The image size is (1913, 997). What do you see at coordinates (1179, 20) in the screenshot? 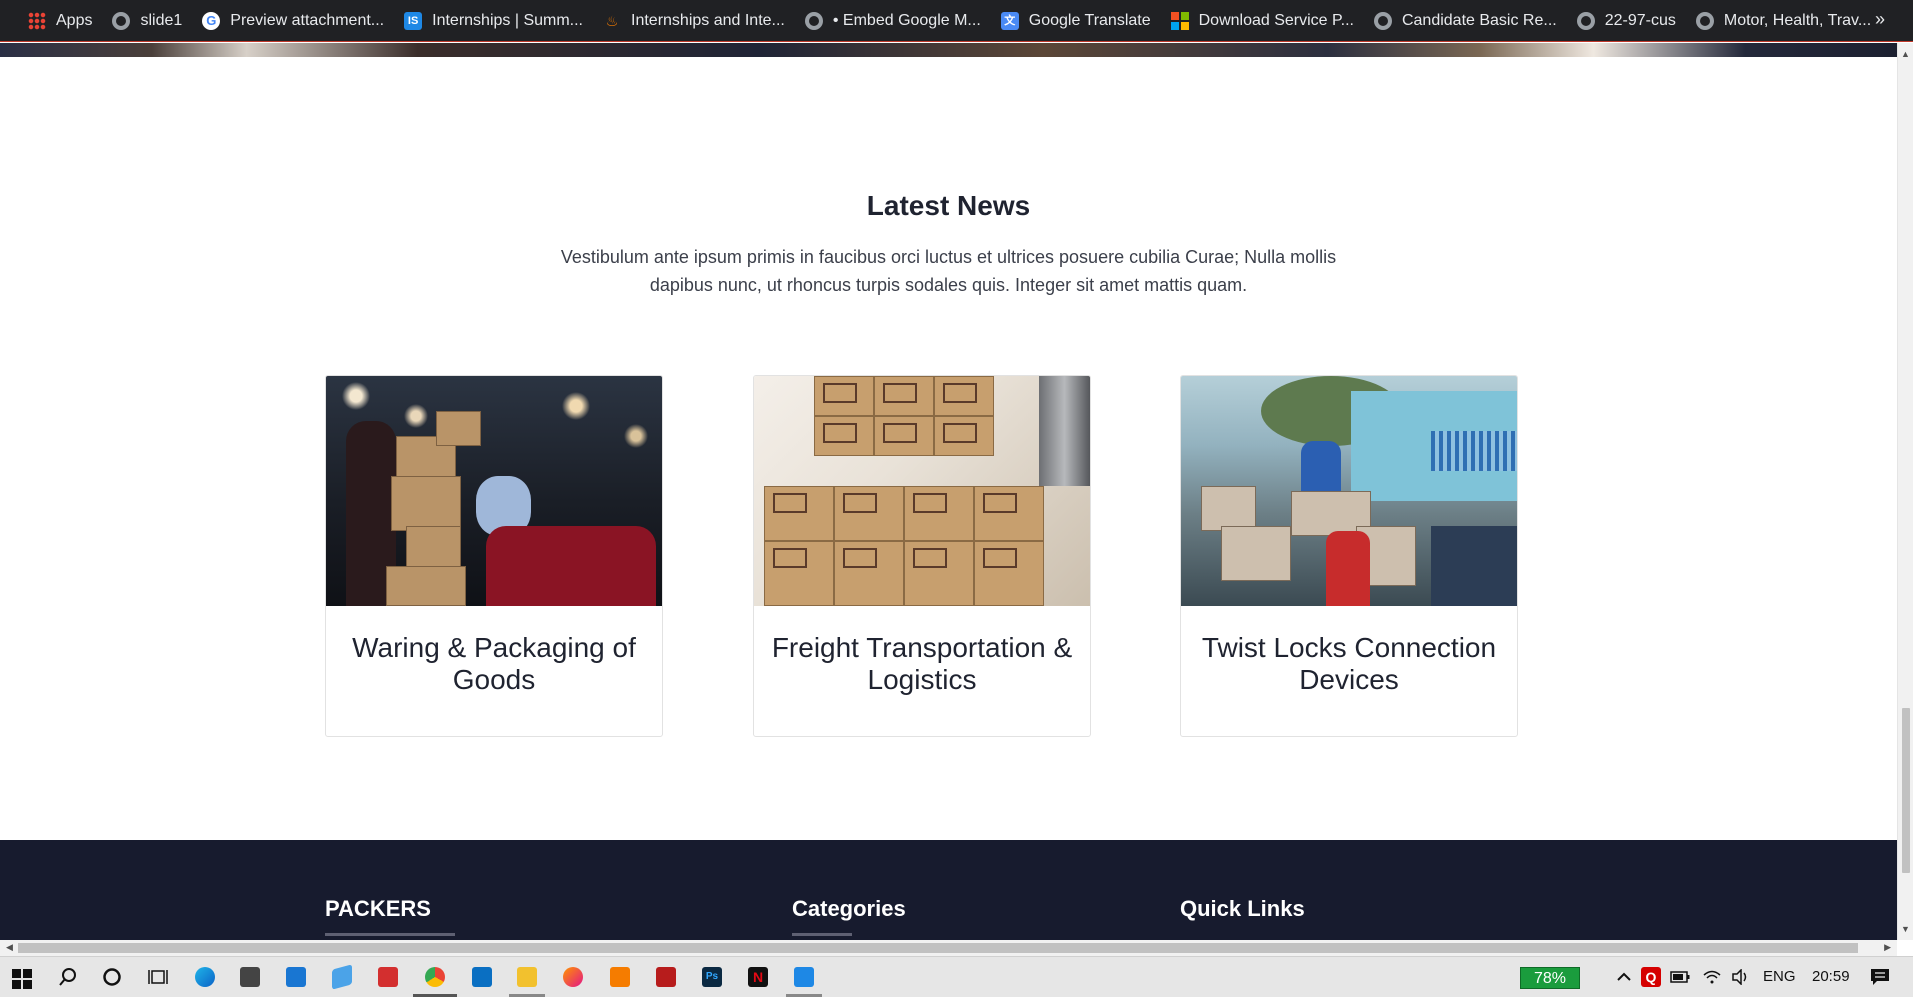
I see `microsoft-icon` at bounding box center [1179, 20].